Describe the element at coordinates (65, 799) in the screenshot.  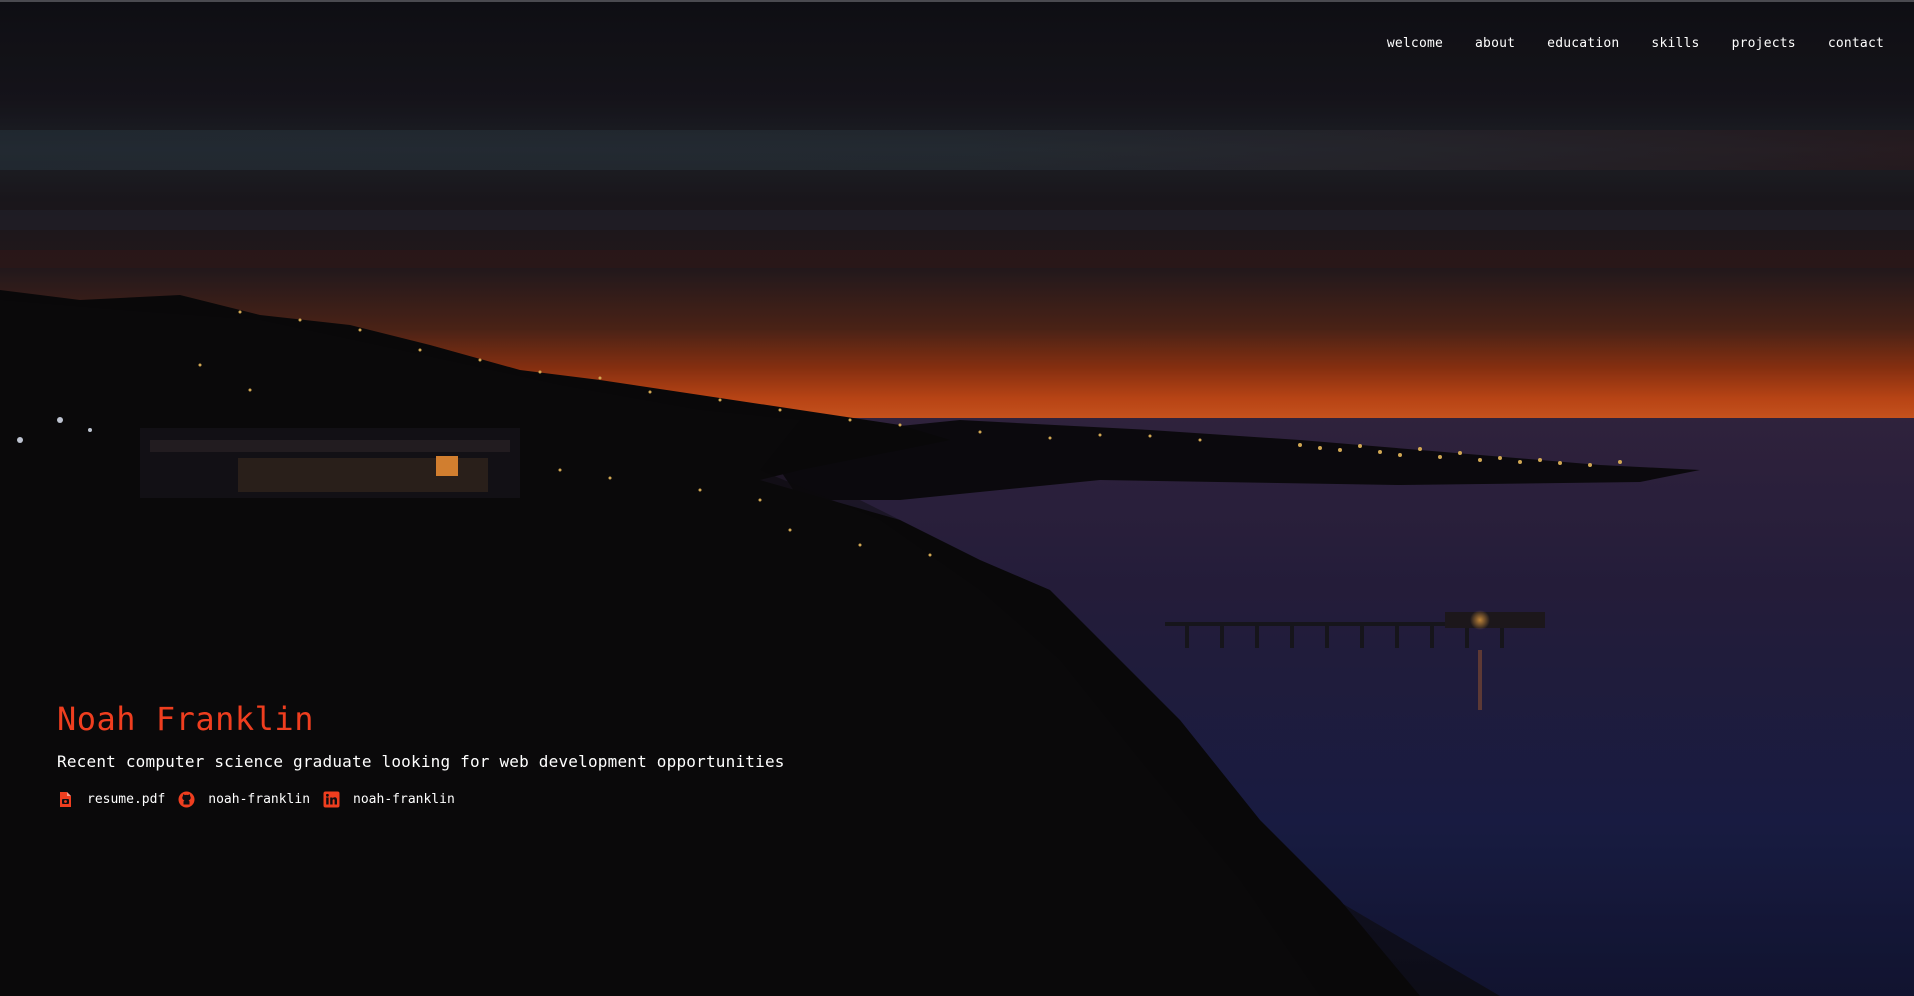
I see `file-pdf-icon` at that location.